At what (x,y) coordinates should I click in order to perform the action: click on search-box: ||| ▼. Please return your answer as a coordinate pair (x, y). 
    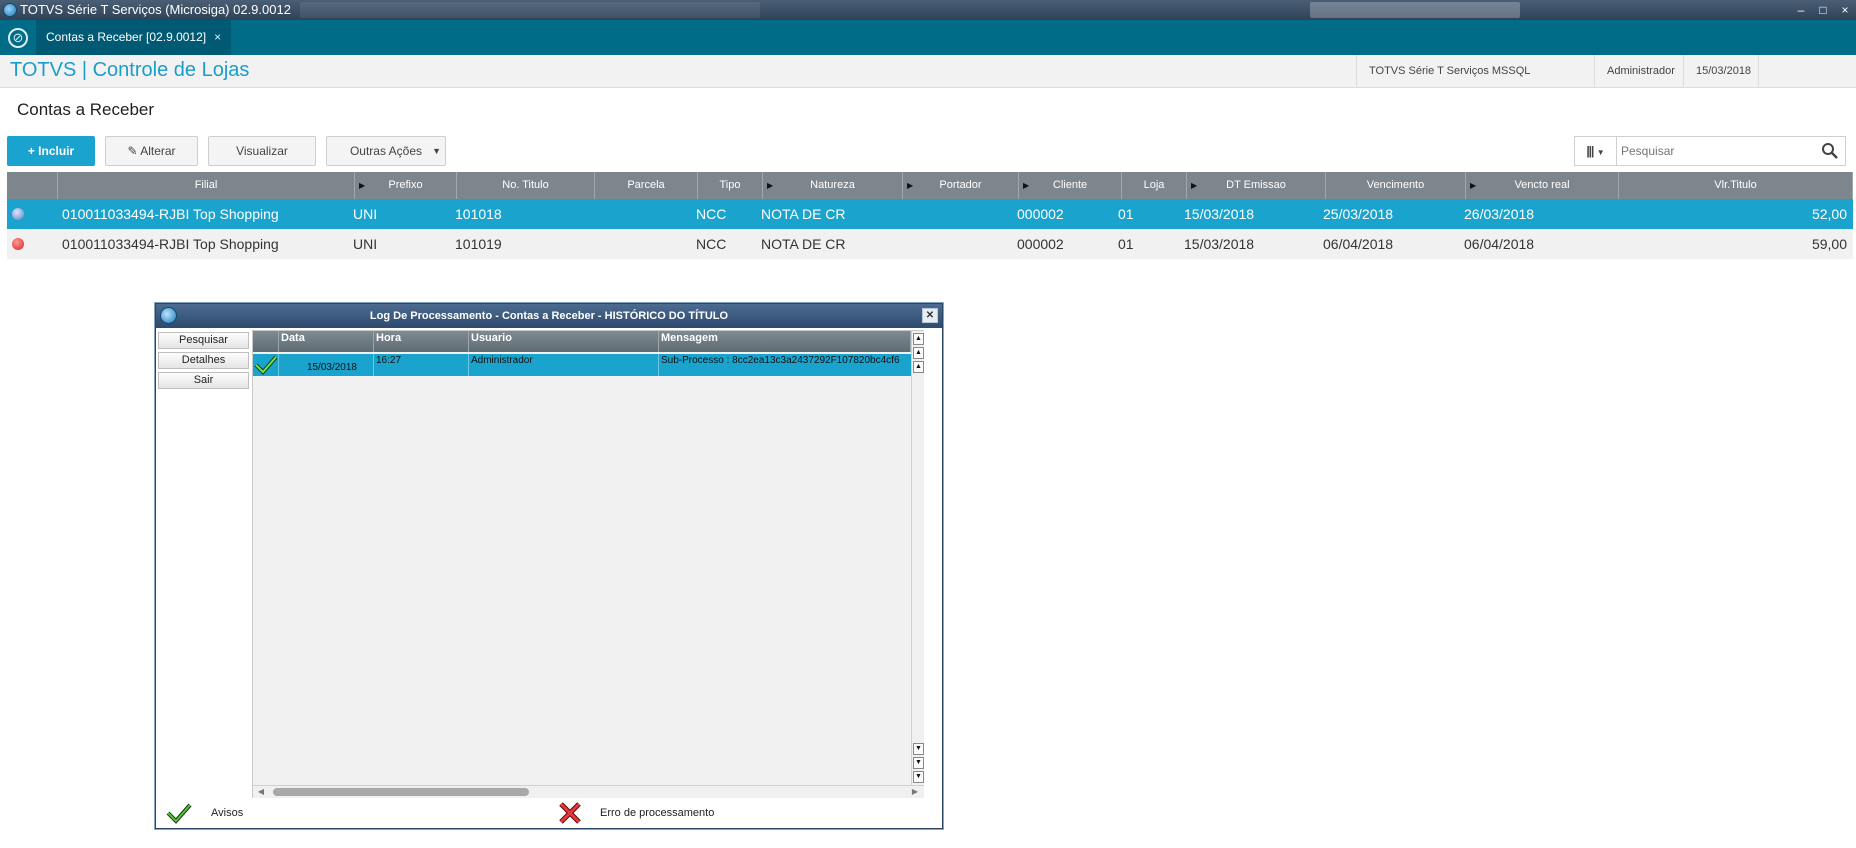
    Looking at the image, I should click on (1710, 151).